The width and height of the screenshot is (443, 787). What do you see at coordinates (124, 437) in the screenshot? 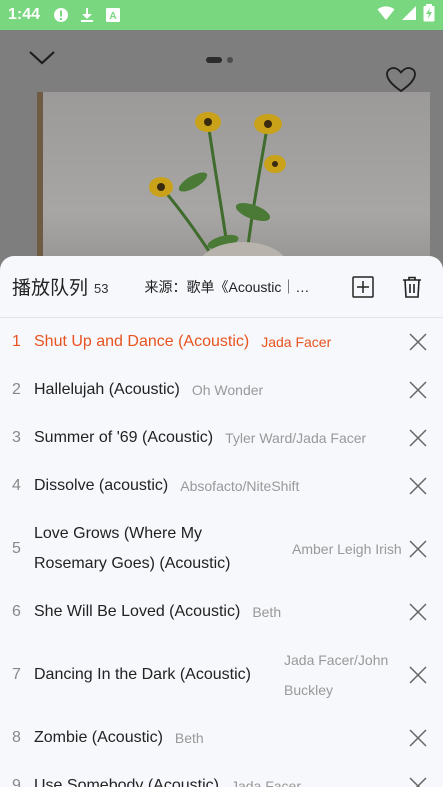
I see `queue-item-title: Summer of '69 (Acoustic)` at bounding box center [124, 437].